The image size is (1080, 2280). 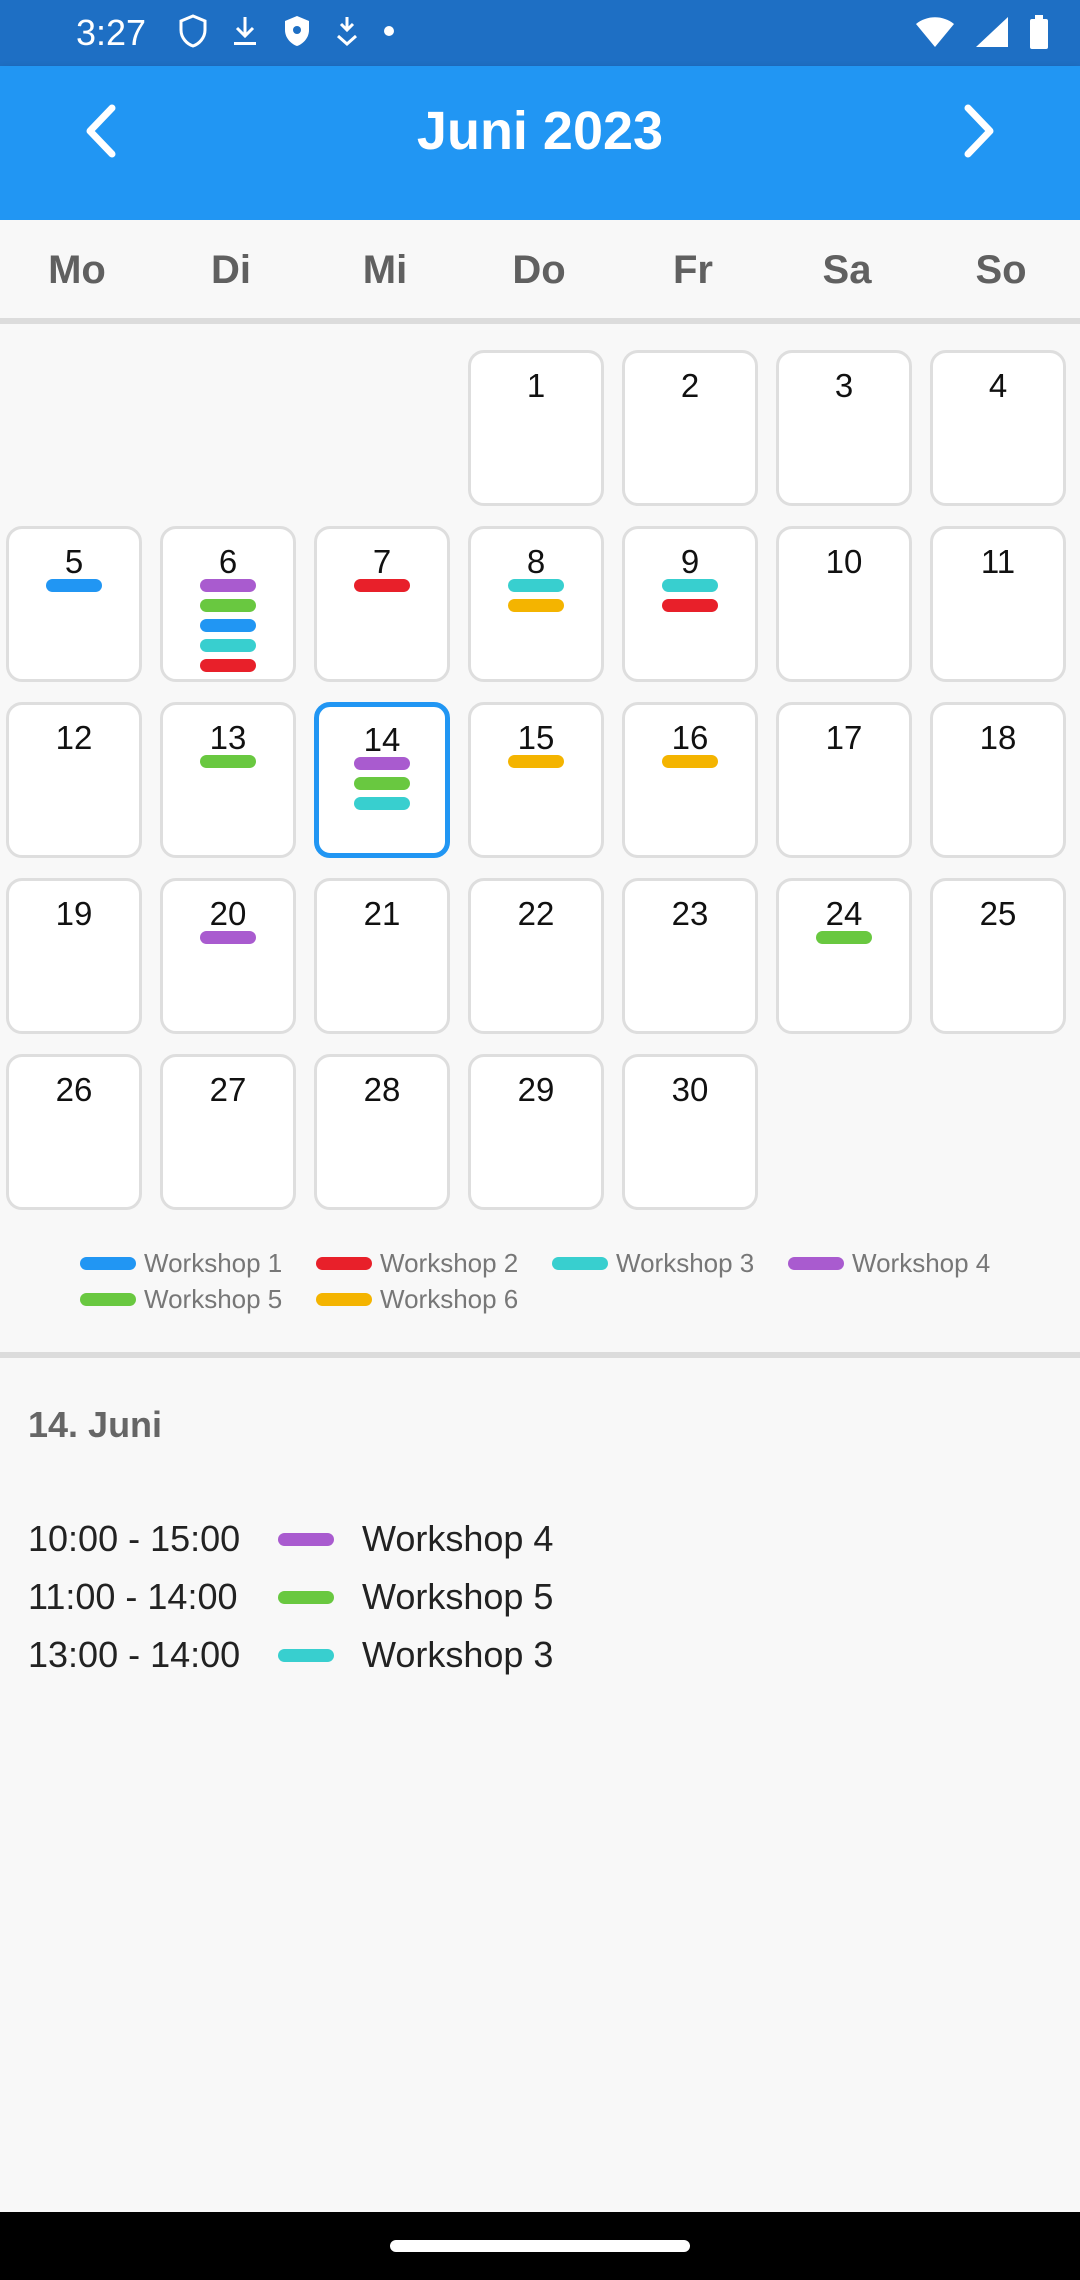 What do you see at coordinates (228, 737) in the screenshot?
I see `day-number: 13` at bounding box center [228, 737].